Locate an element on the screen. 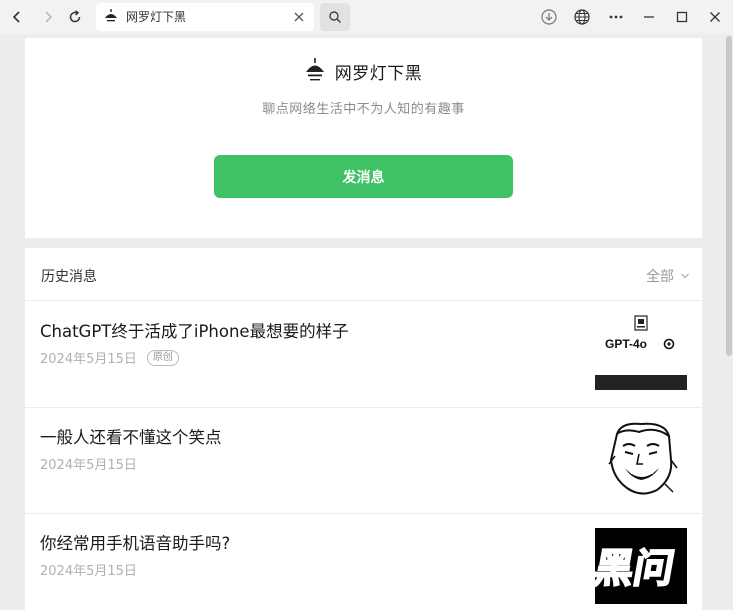  browser-tab: 网罗灯下黑 is located at coordinates (205, 17).